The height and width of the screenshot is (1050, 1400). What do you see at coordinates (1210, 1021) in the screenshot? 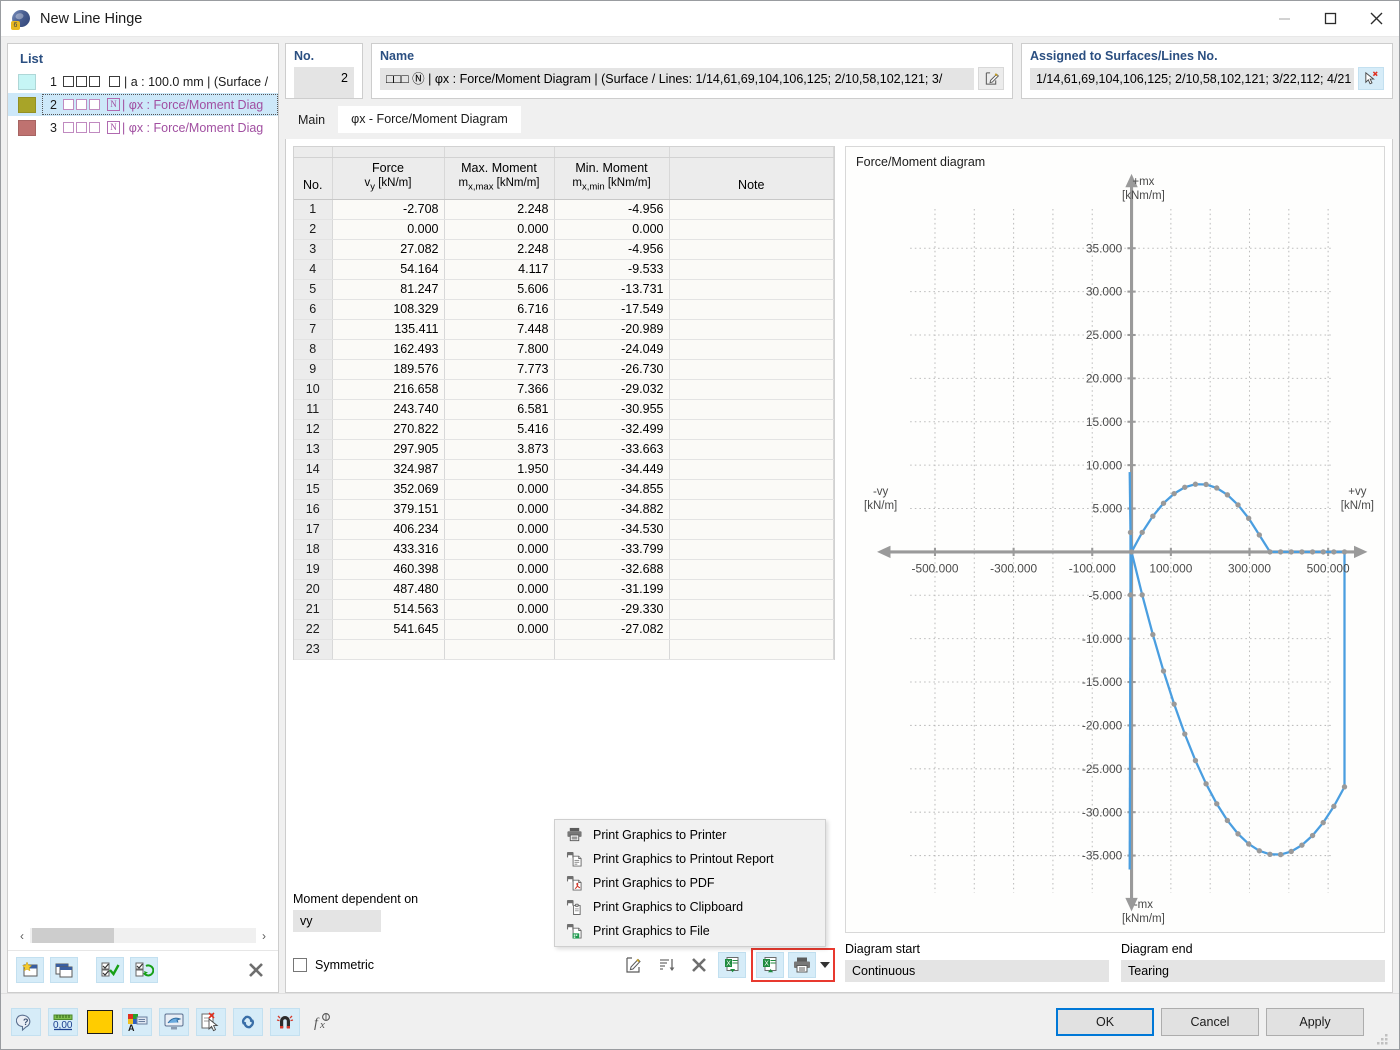
I see `cancel-button: Cancel` at bounding box center [1210, 1021].